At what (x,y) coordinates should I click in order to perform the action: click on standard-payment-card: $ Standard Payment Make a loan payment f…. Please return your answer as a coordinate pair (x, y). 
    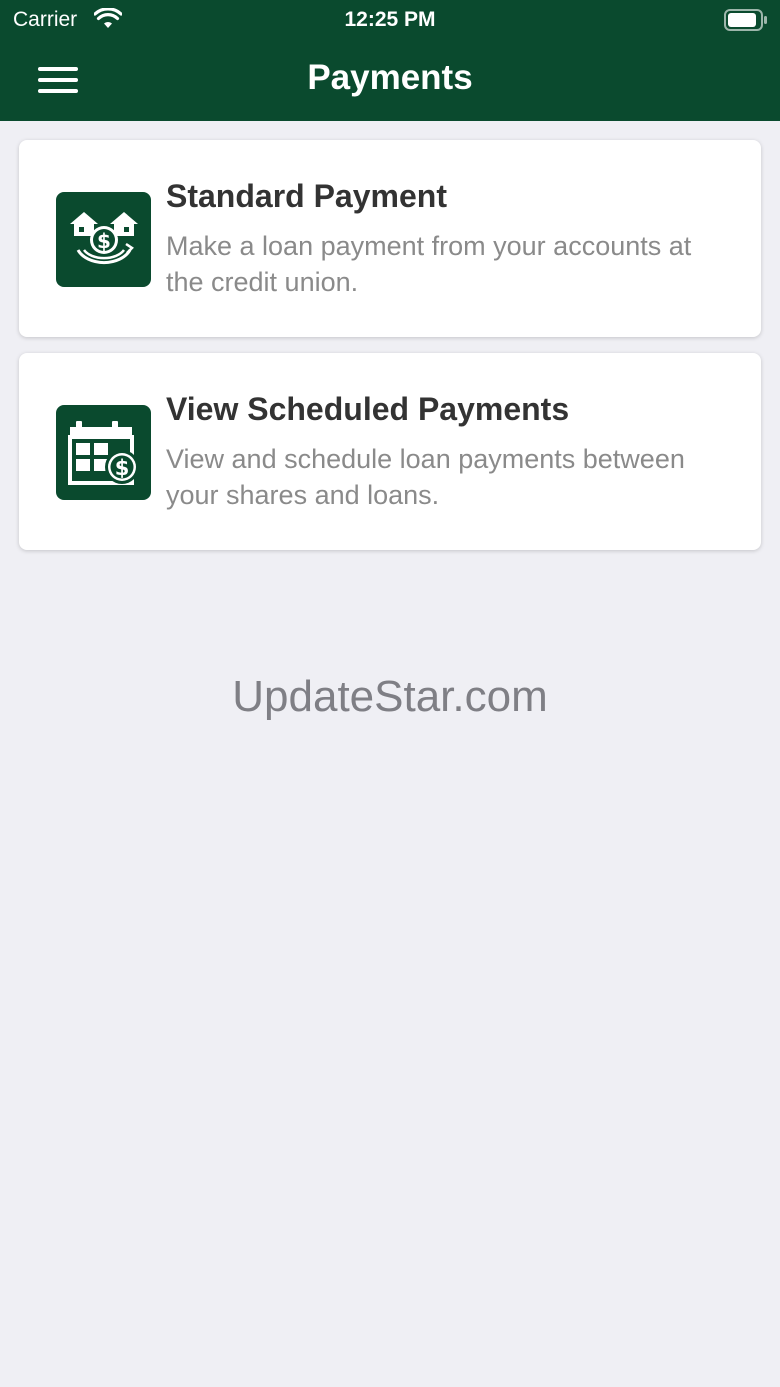
    Looking at the image, I should click on (390, 238).